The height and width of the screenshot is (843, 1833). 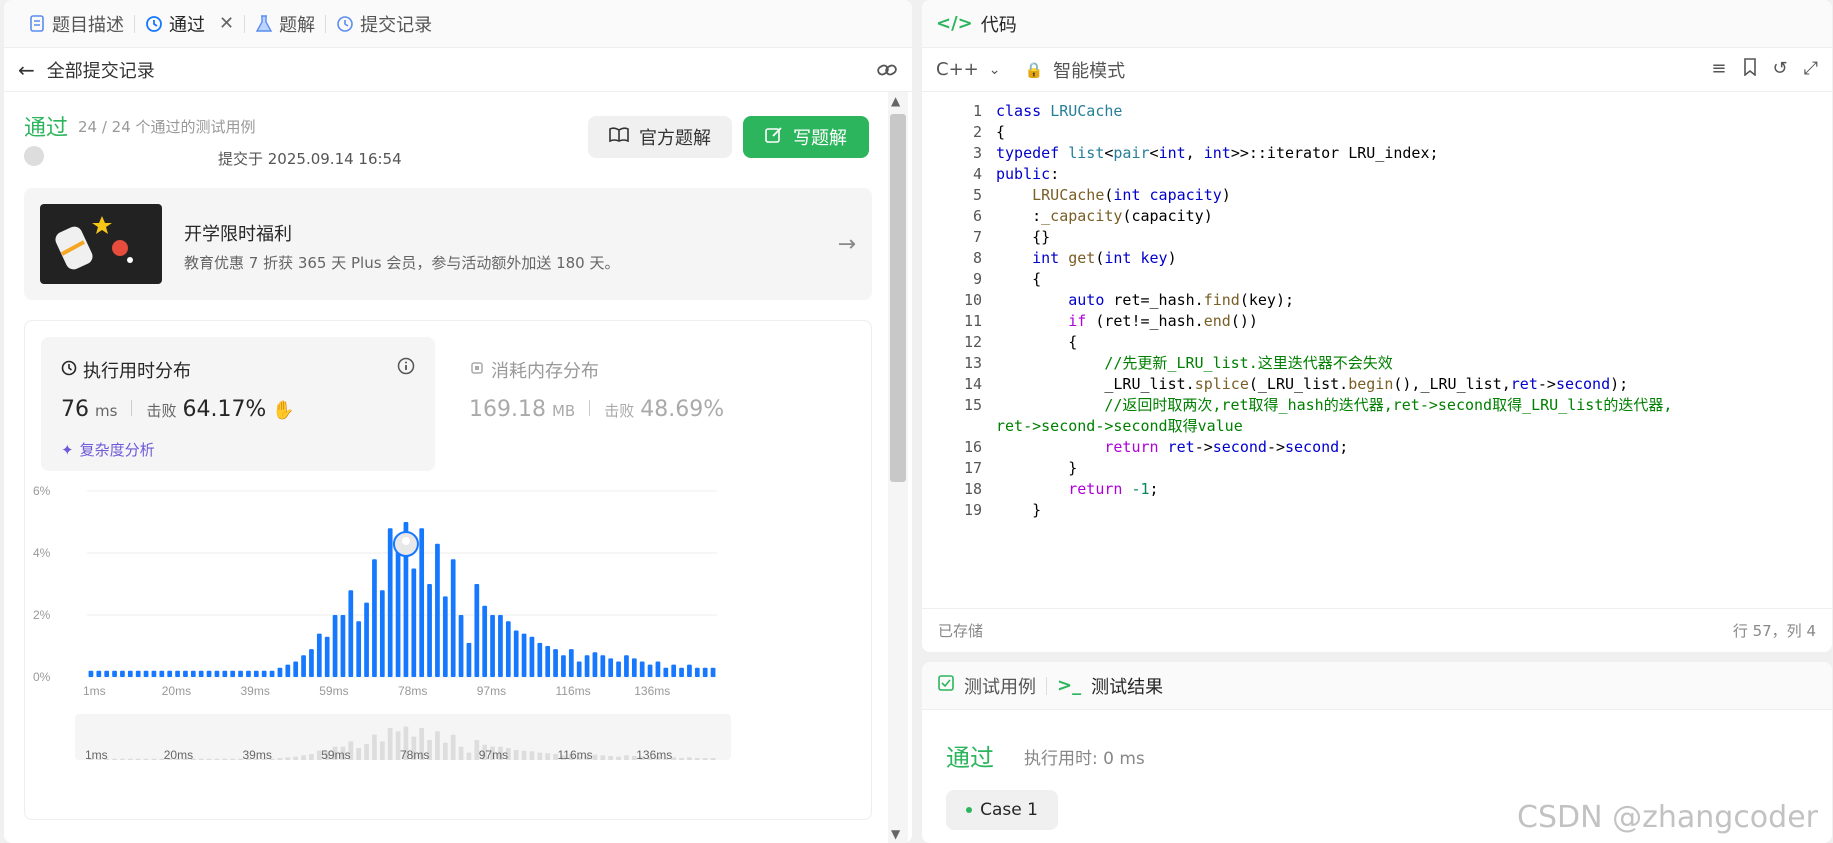 I want to click on tab-solutions: 题解, so click(x=285, y=24).